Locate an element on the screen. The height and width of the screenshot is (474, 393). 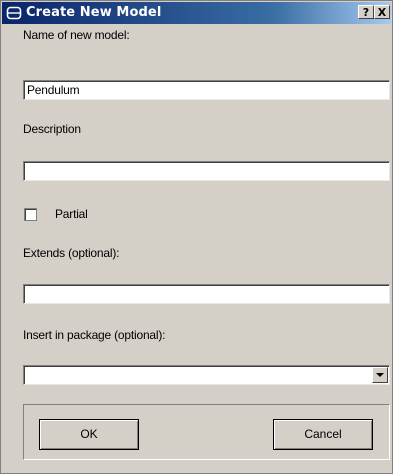
package-field is located at coordinates (206, 375).